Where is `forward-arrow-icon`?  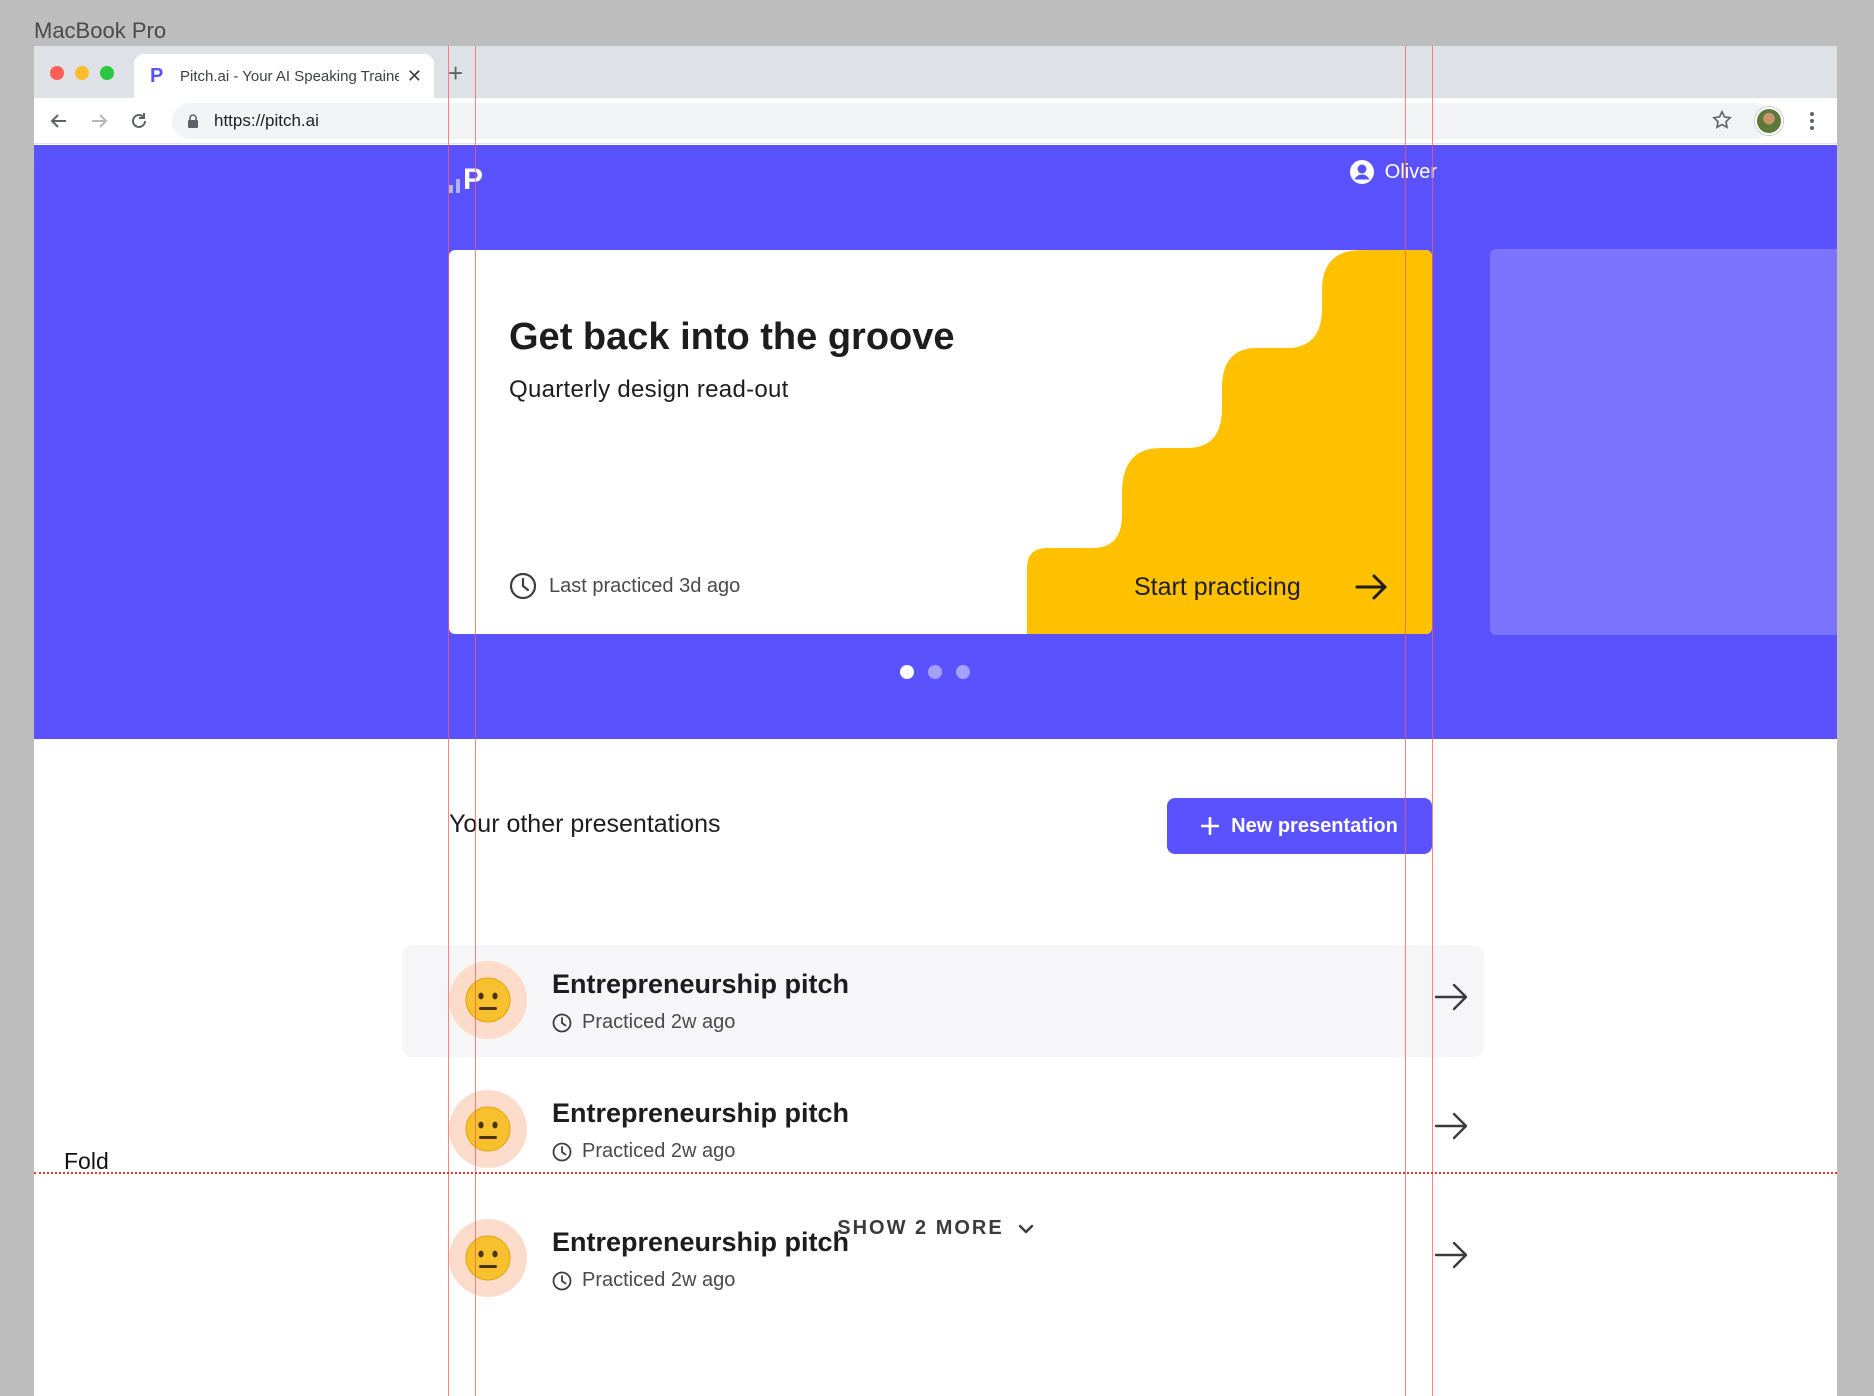
forward-arrow-icon is located at coordinates (99, 121).